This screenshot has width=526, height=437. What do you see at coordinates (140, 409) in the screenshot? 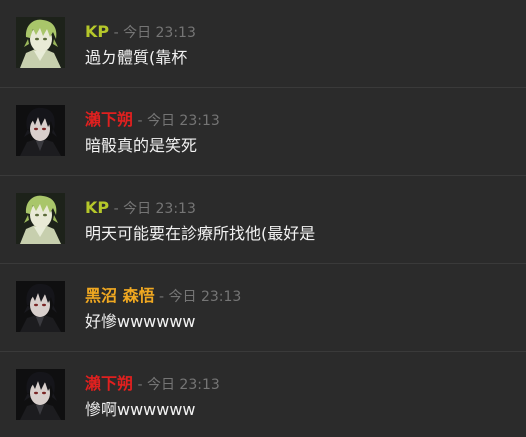
I see `message-text: 慘啊wwwwww` at bounding box center [140, 409].